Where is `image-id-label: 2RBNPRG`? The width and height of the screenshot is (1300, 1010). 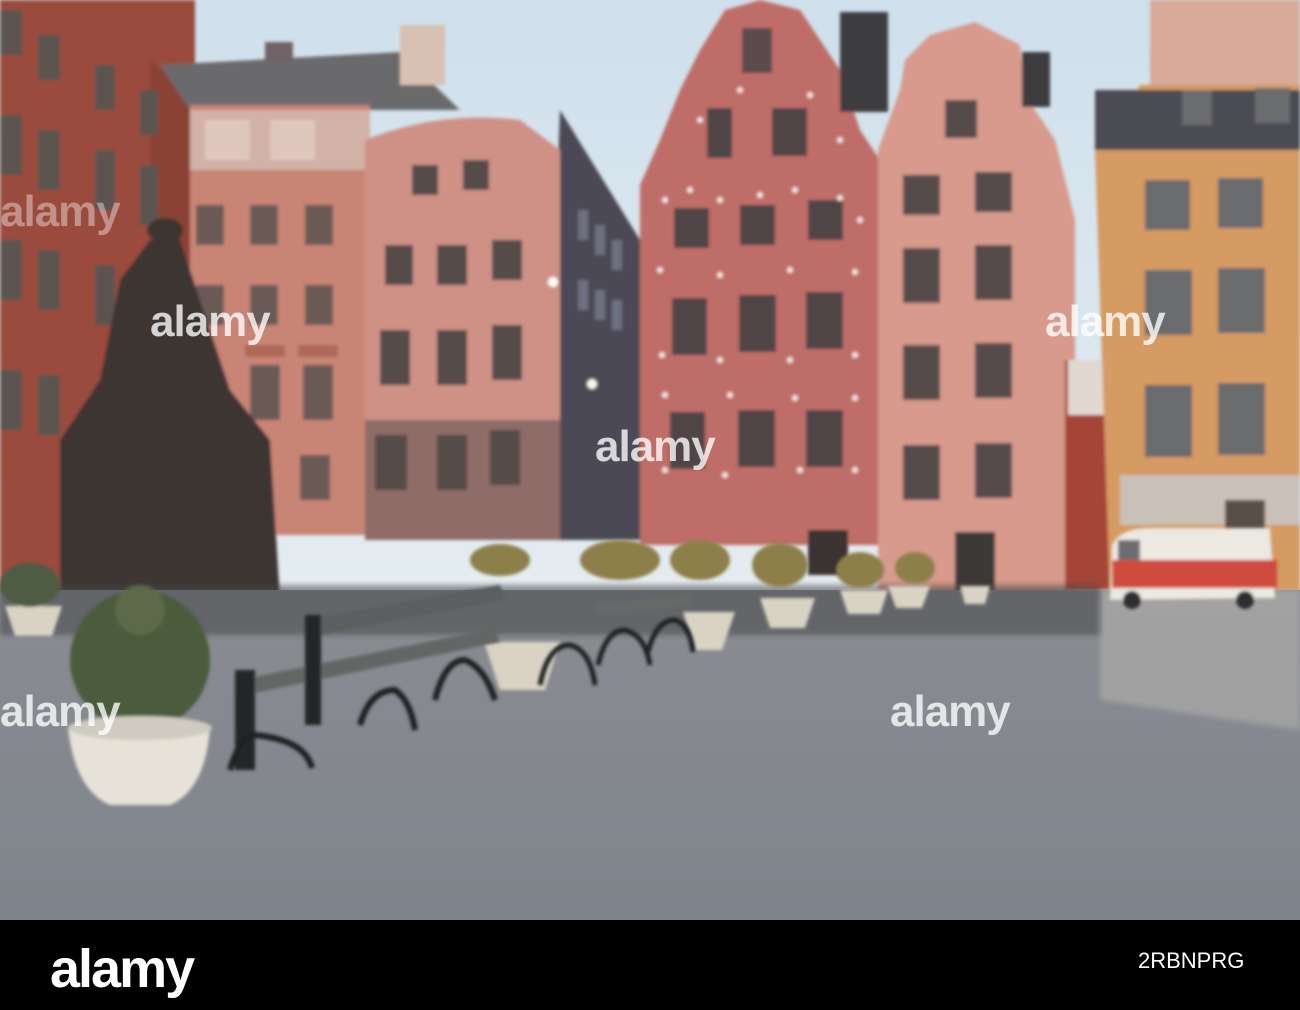 image-id-label: 2RBNPRG is located at coordinates (1191, 960).